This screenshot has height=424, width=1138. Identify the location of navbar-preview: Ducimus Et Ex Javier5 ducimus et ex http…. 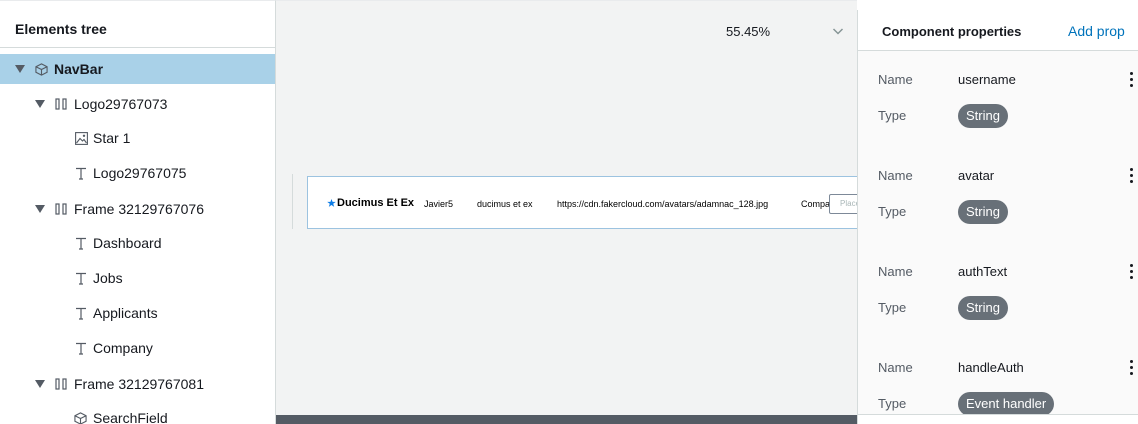
(582, 202).